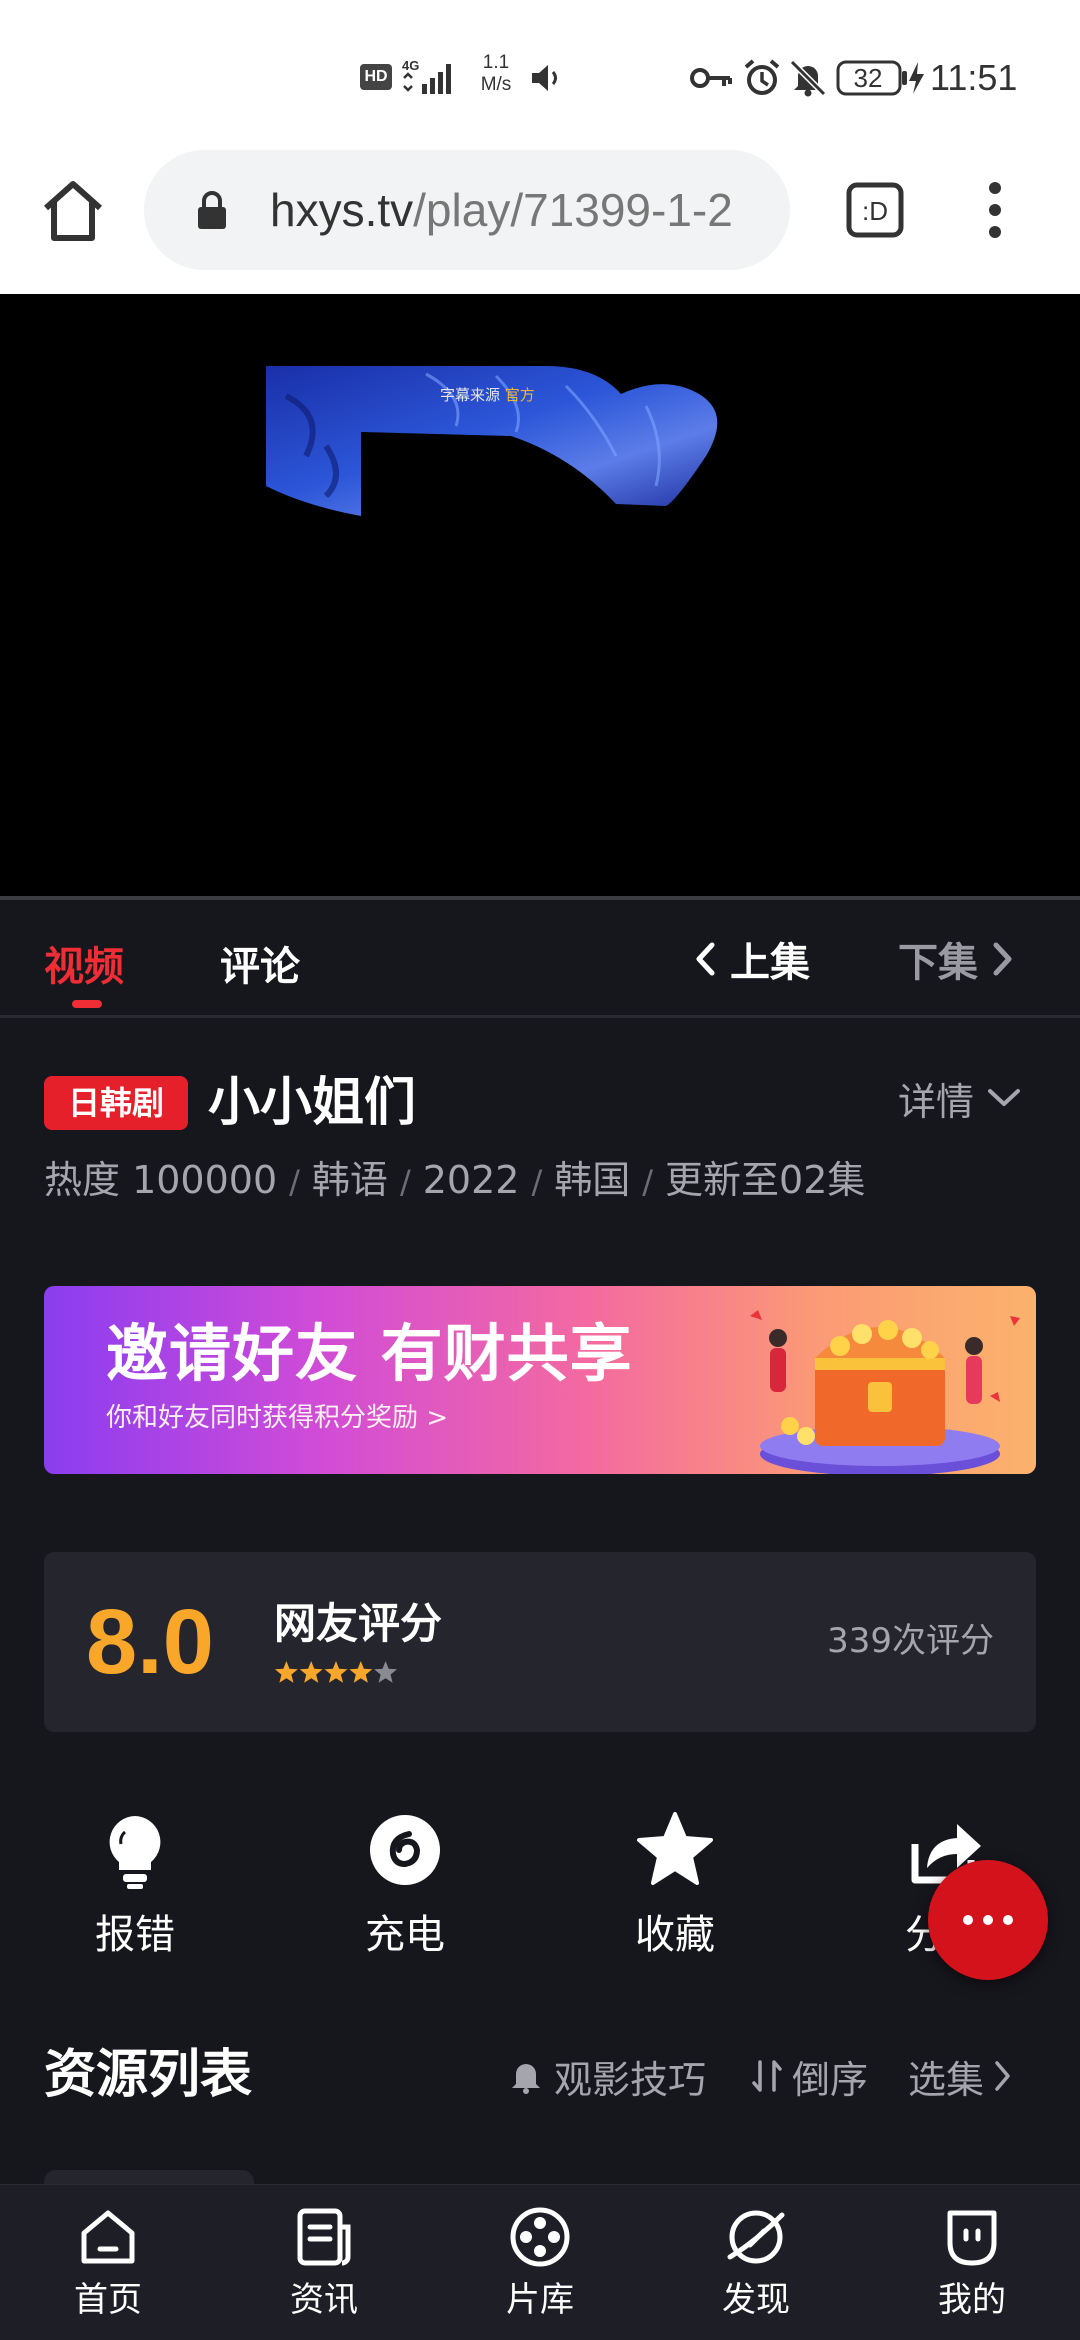 The height and width of the screenshot is (2340, 1080). What do you see at coordinates (260, 963) in the screenshot?
I see `tab-comments: 评论` at bounding box center [260, 963].